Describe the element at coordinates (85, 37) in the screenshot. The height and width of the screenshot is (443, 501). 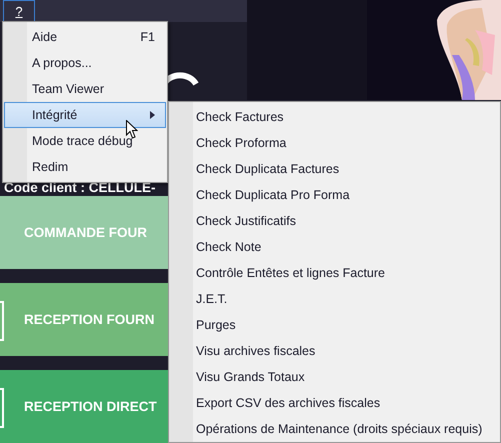
I see `menu-item: Aide F1` at that location.